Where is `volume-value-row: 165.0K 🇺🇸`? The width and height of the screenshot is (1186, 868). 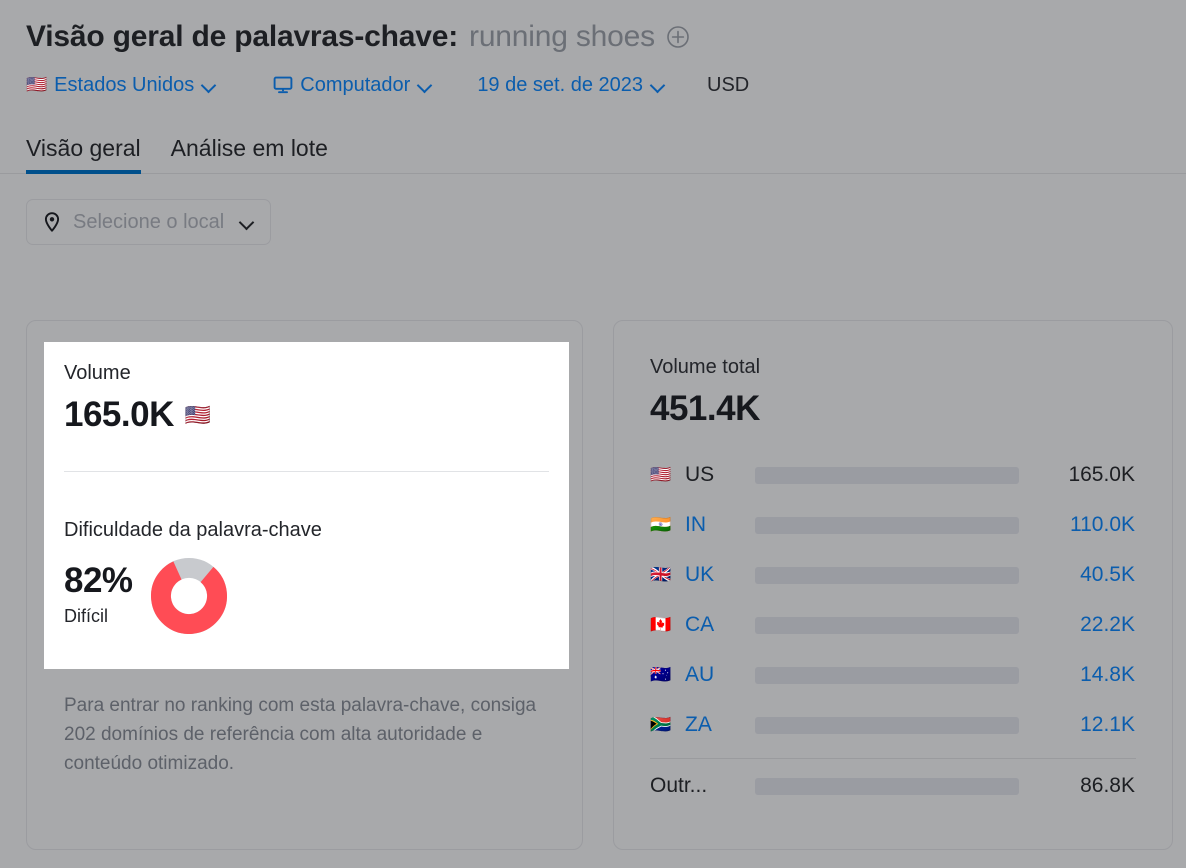
volume-value-row: 165.0K 🇺🇸 is located at coordinates (306, 415).